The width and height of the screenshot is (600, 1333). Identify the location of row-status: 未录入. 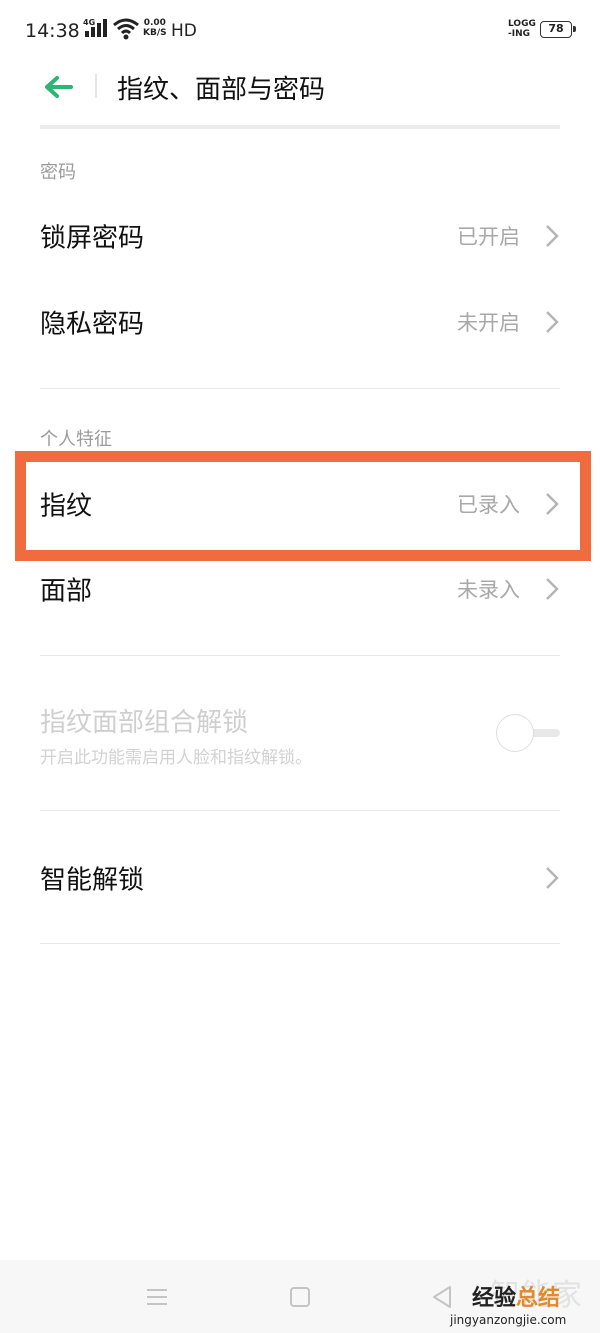
(488, 590).